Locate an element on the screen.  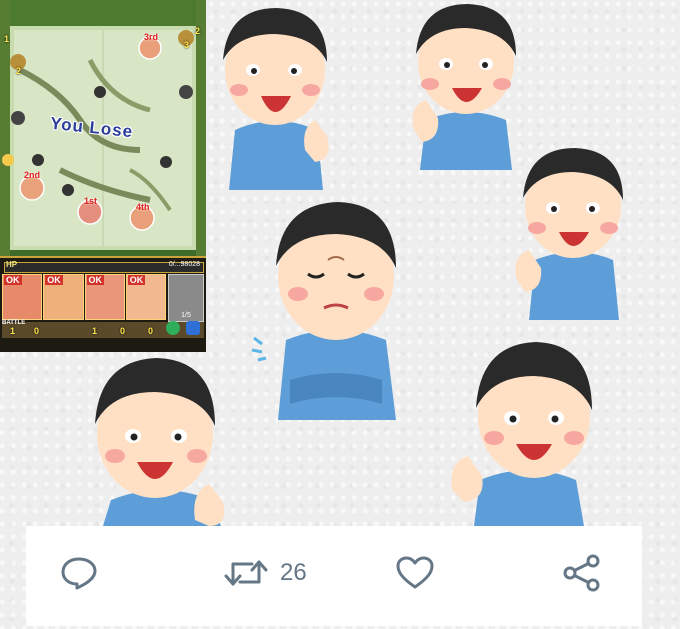
retweet-count: 26 is located at coordinates (293, 572).